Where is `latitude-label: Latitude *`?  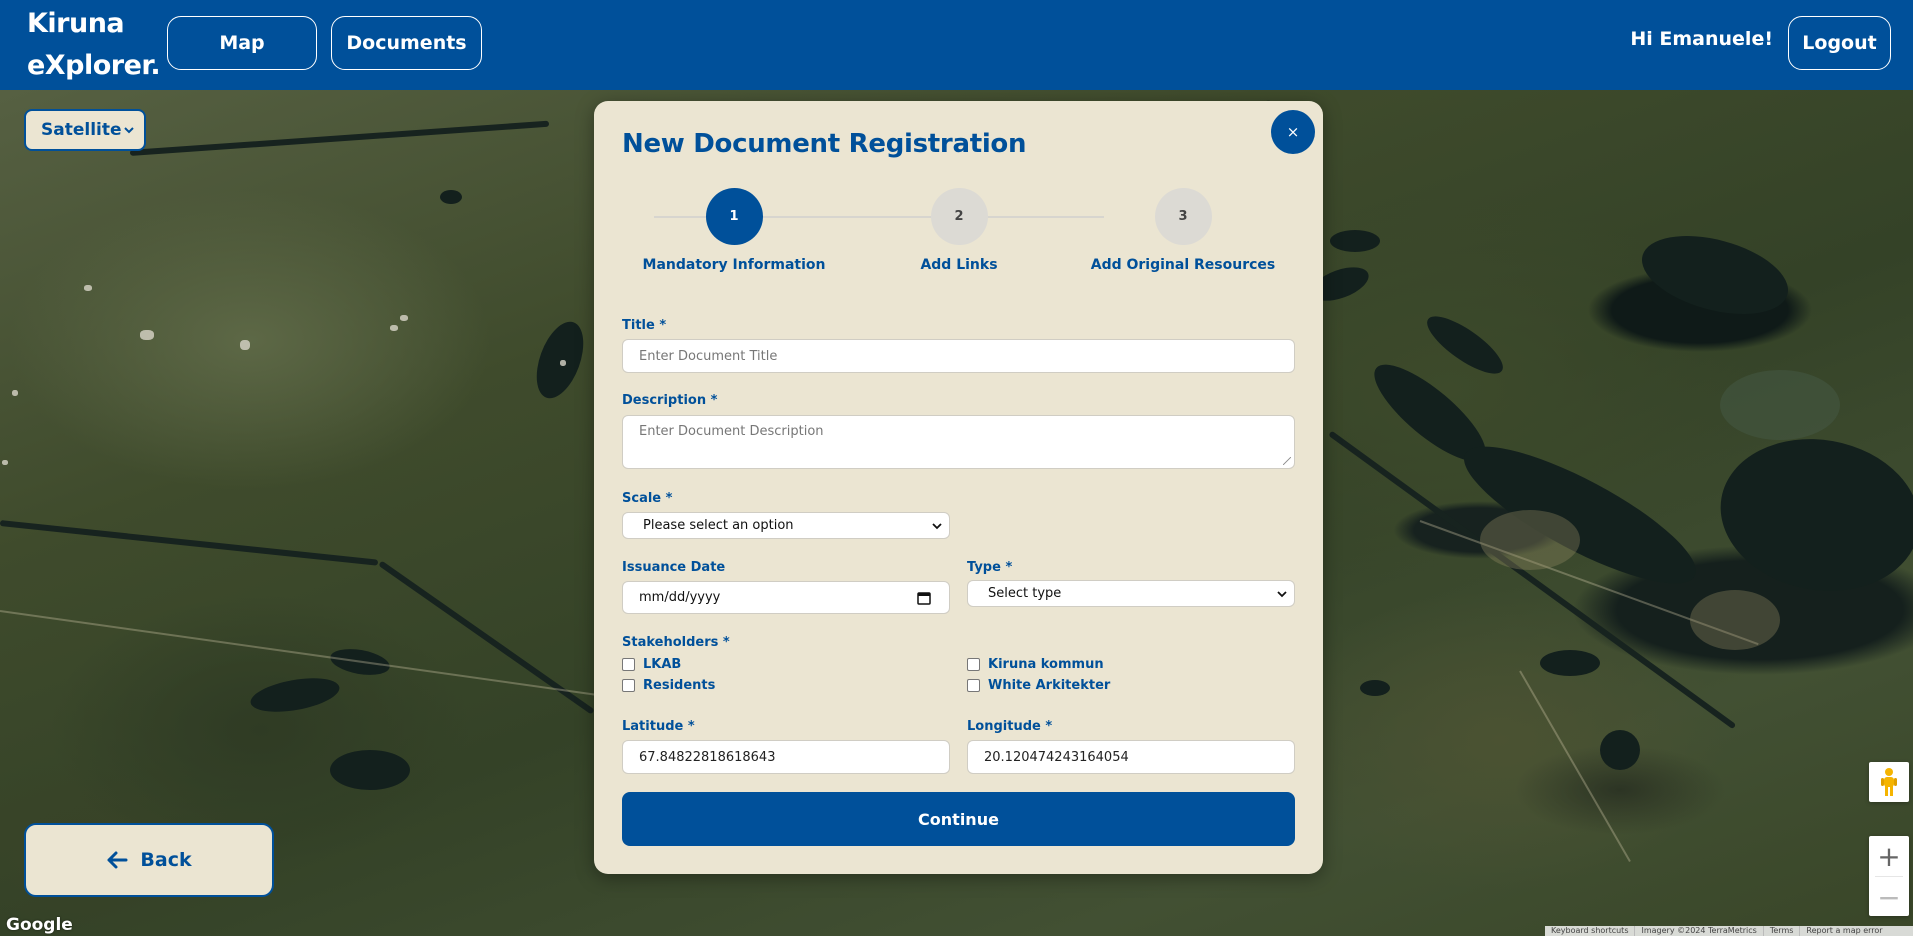
latitude-label: Latitude * is located at coordinates (658, 726).